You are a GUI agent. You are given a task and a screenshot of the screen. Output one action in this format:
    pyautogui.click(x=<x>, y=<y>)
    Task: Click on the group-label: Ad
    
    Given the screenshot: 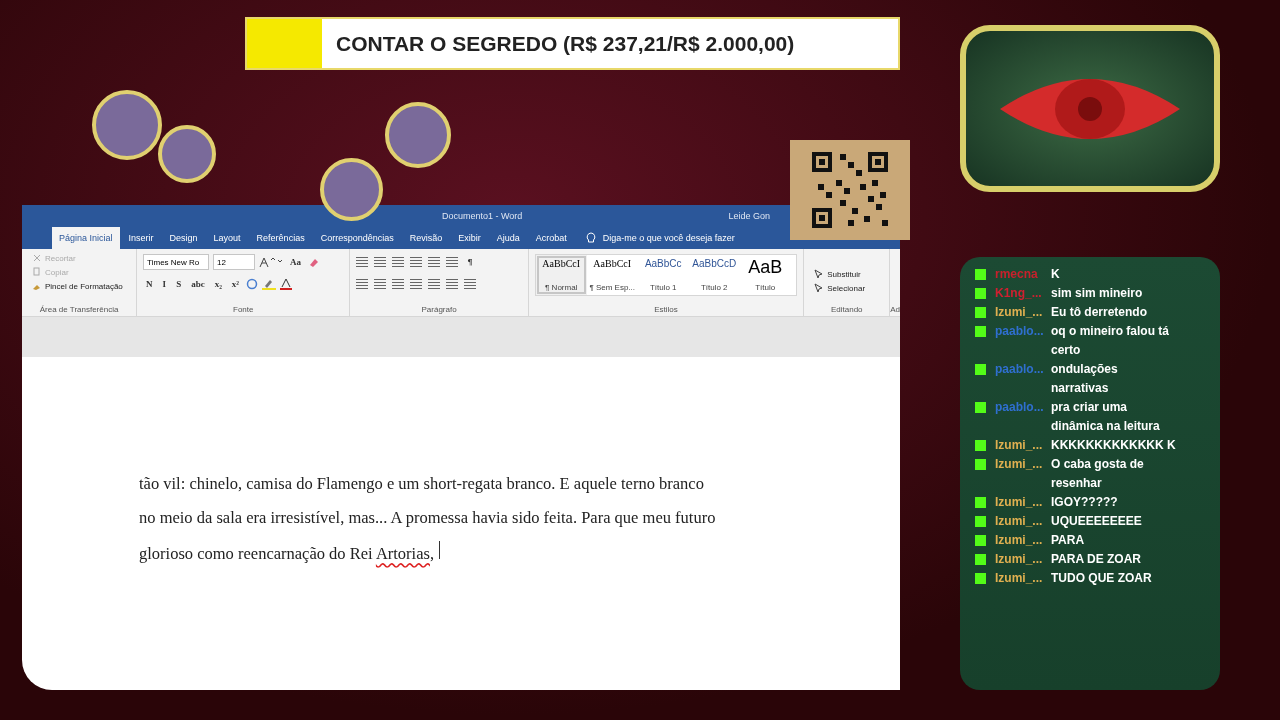 What is the action you would take?
    pyautogui.click(x=895, y=310)
    